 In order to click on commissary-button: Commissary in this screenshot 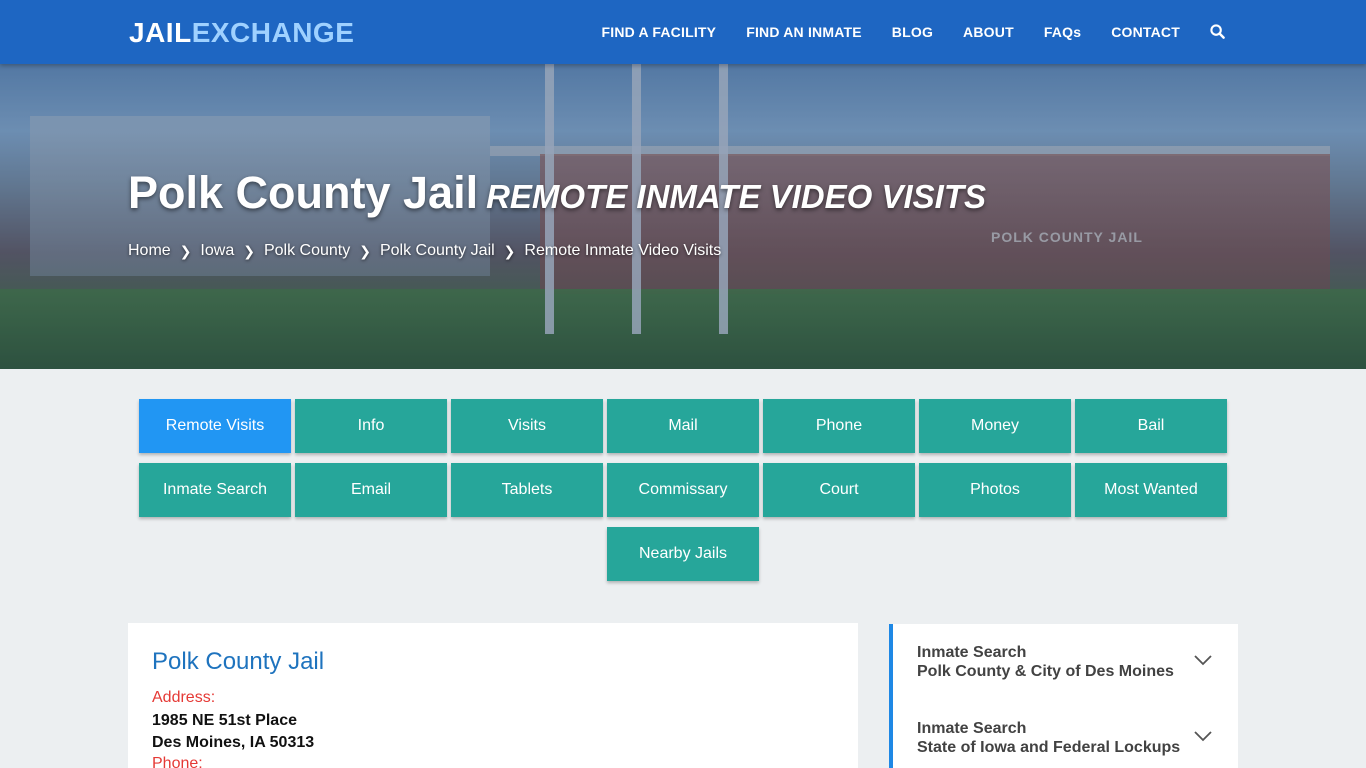, I will do `click(683, 490)`.